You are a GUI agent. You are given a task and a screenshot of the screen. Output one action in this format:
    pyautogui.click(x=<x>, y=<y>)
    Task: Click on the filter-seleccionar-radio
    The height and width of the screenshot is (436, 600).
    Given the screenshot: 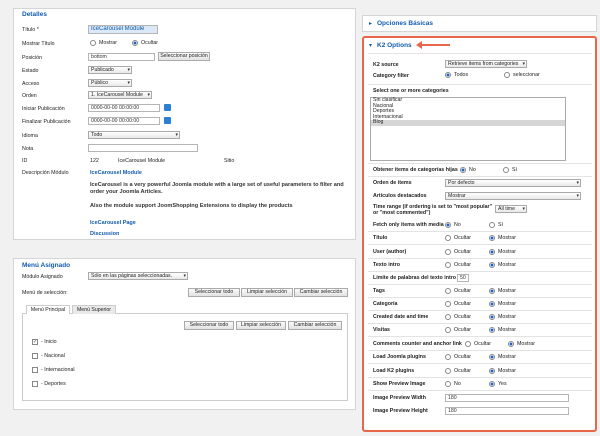 What is the action you would take?
    pyautogui.click(x=507, y=75)
    